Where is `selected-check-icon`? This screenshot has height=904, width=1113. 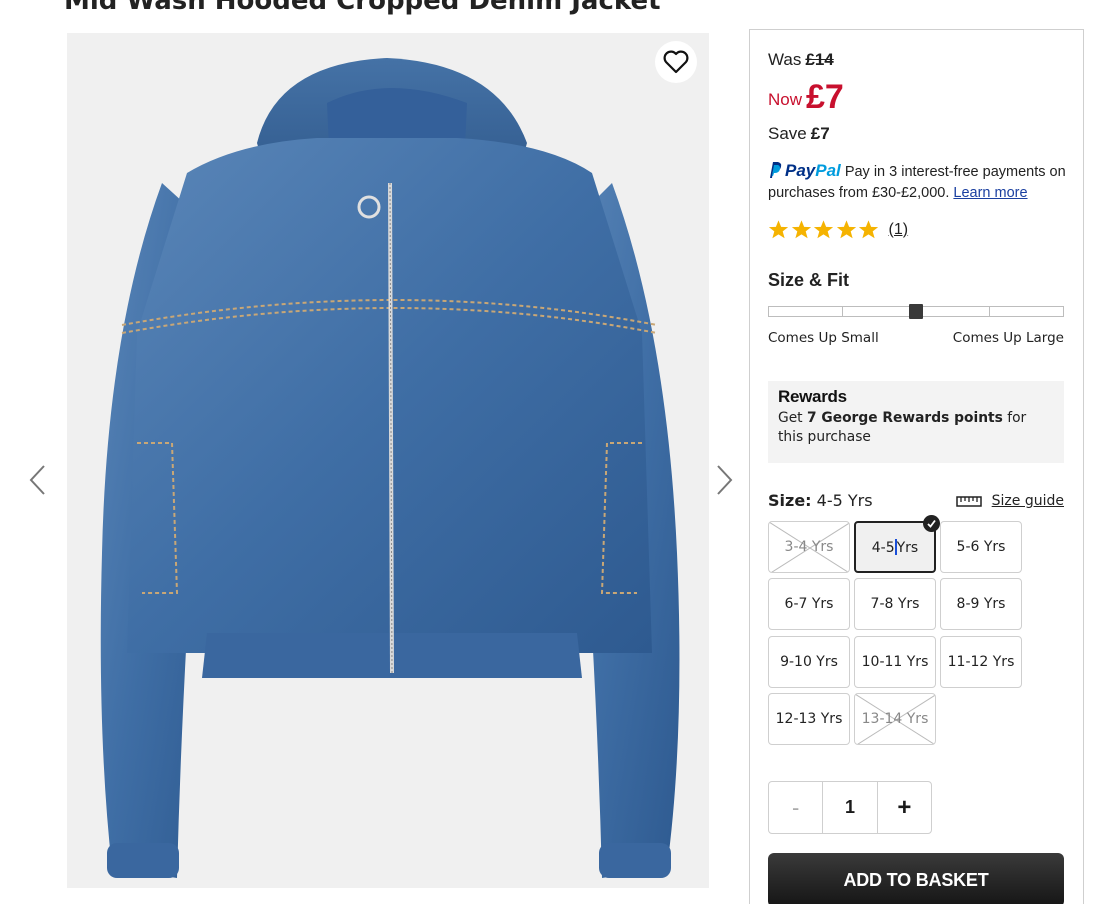 selected-check-icon is located at coordinates (931, 523).